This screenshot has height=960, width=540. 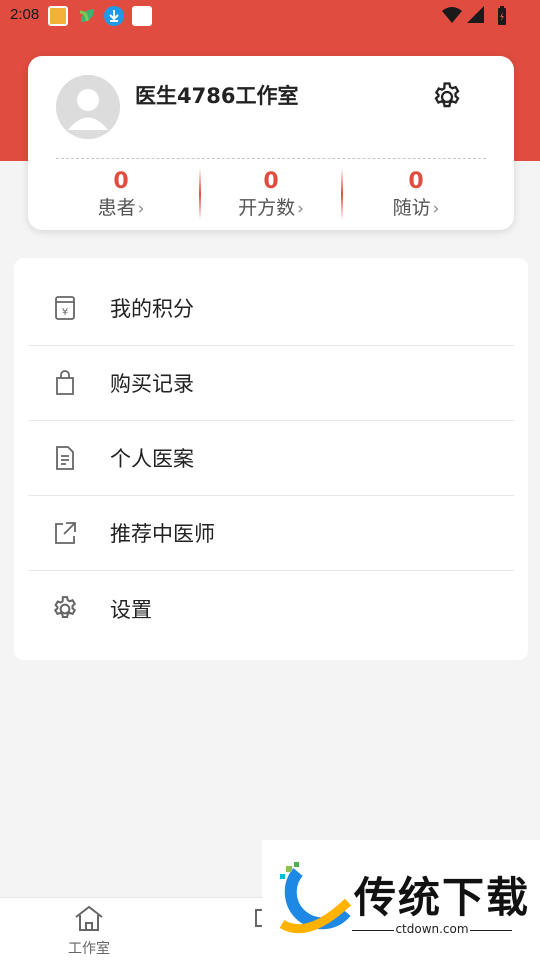 I want to click on menu-item-purchases: 购买记录, so click(x=271, y=383).